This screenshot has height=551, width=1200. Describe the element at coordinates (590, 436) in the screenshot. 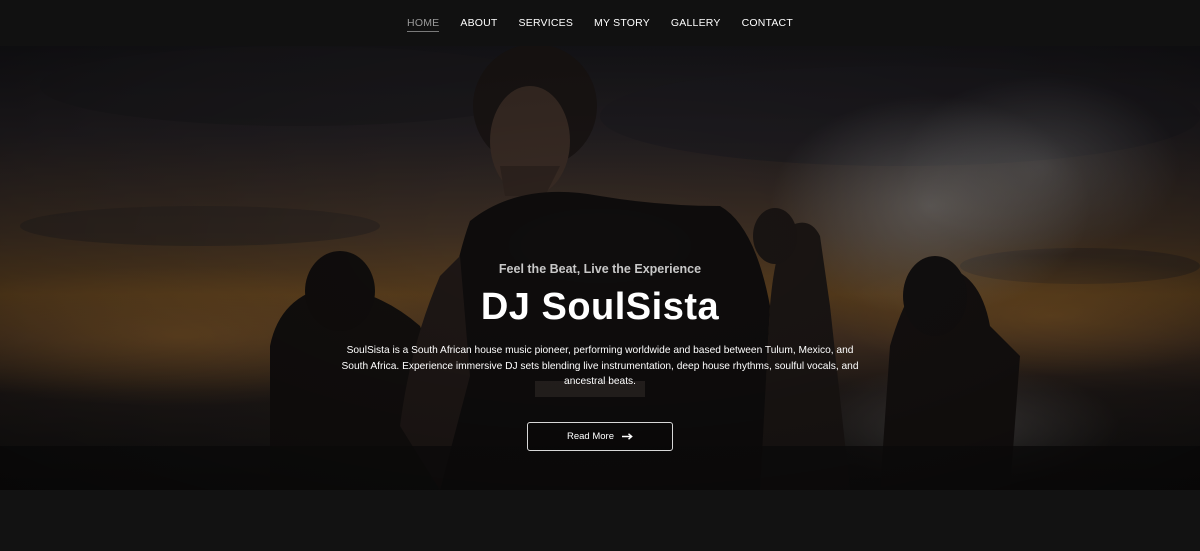

I see `read-more-label: Read More` at that location.